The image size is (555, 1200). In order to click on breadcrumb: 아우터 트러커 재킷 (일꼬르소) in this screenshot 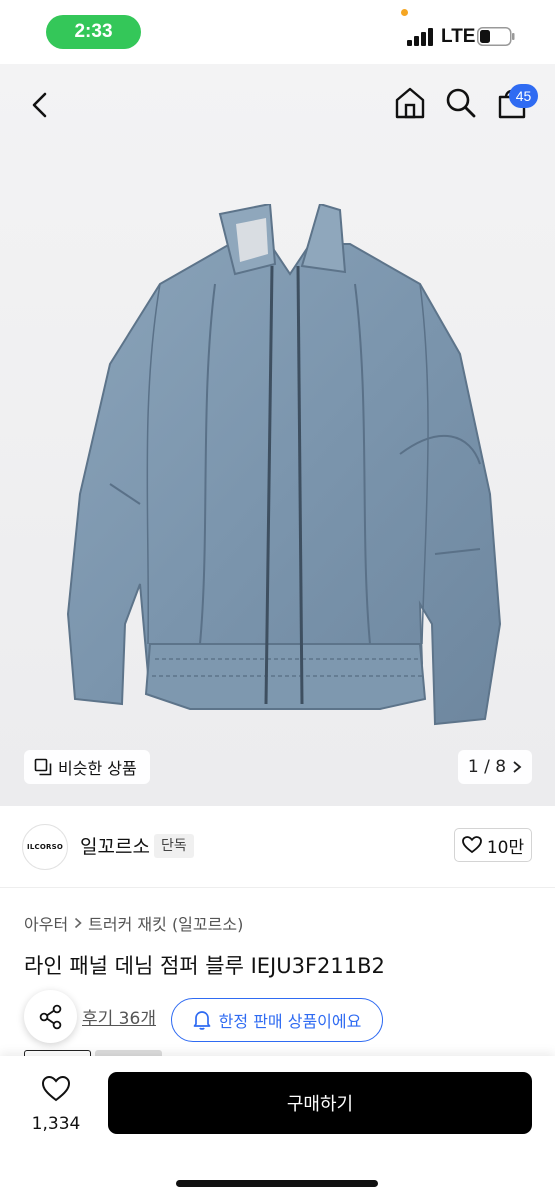, I will do `click(133, 923)`.